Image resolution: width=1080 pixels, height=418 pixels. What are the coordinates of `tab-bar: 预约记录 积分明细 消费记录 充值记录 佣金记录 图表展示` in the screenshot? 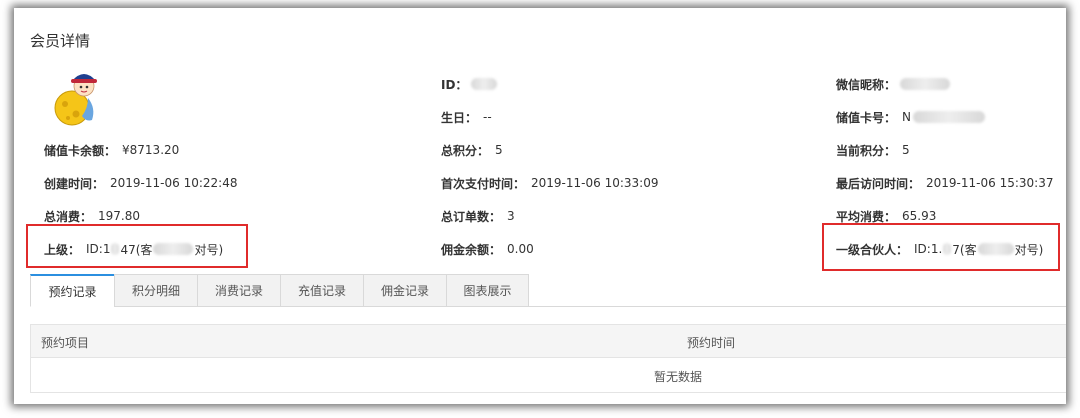 It's located at (279, 290).